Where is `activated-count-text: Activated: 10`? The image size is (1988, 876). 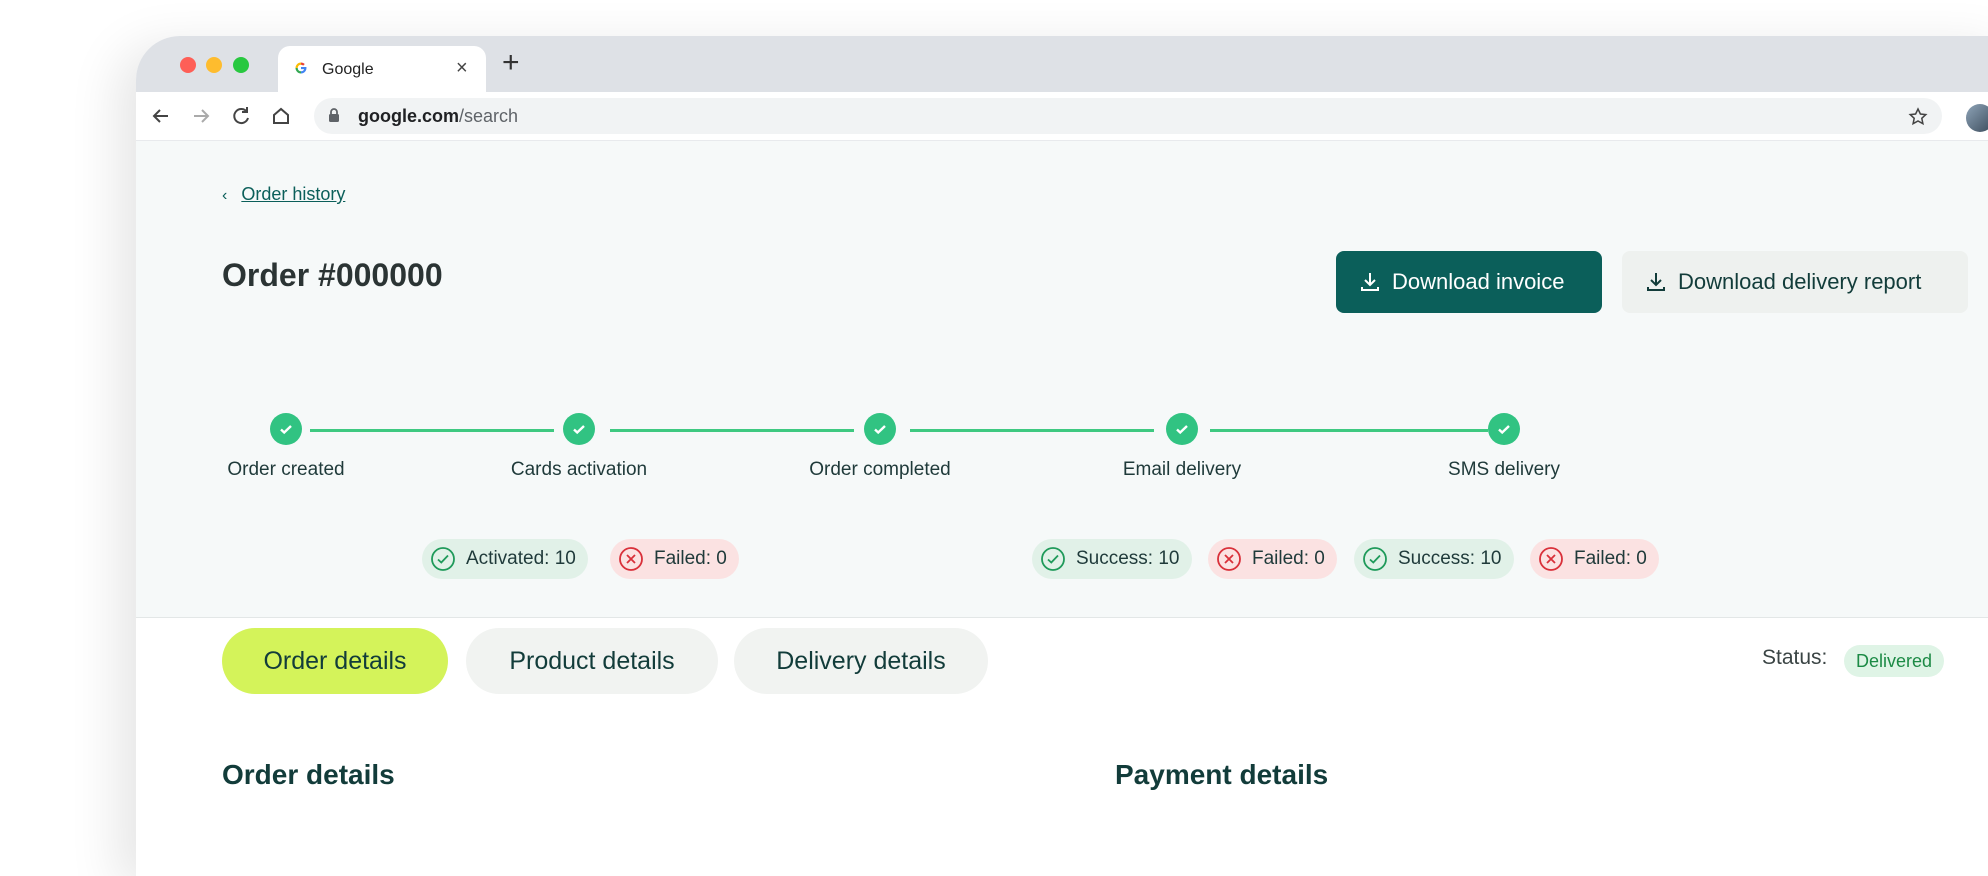 activated-count-text: Activated: 10 is located at coordinates (521, 558).